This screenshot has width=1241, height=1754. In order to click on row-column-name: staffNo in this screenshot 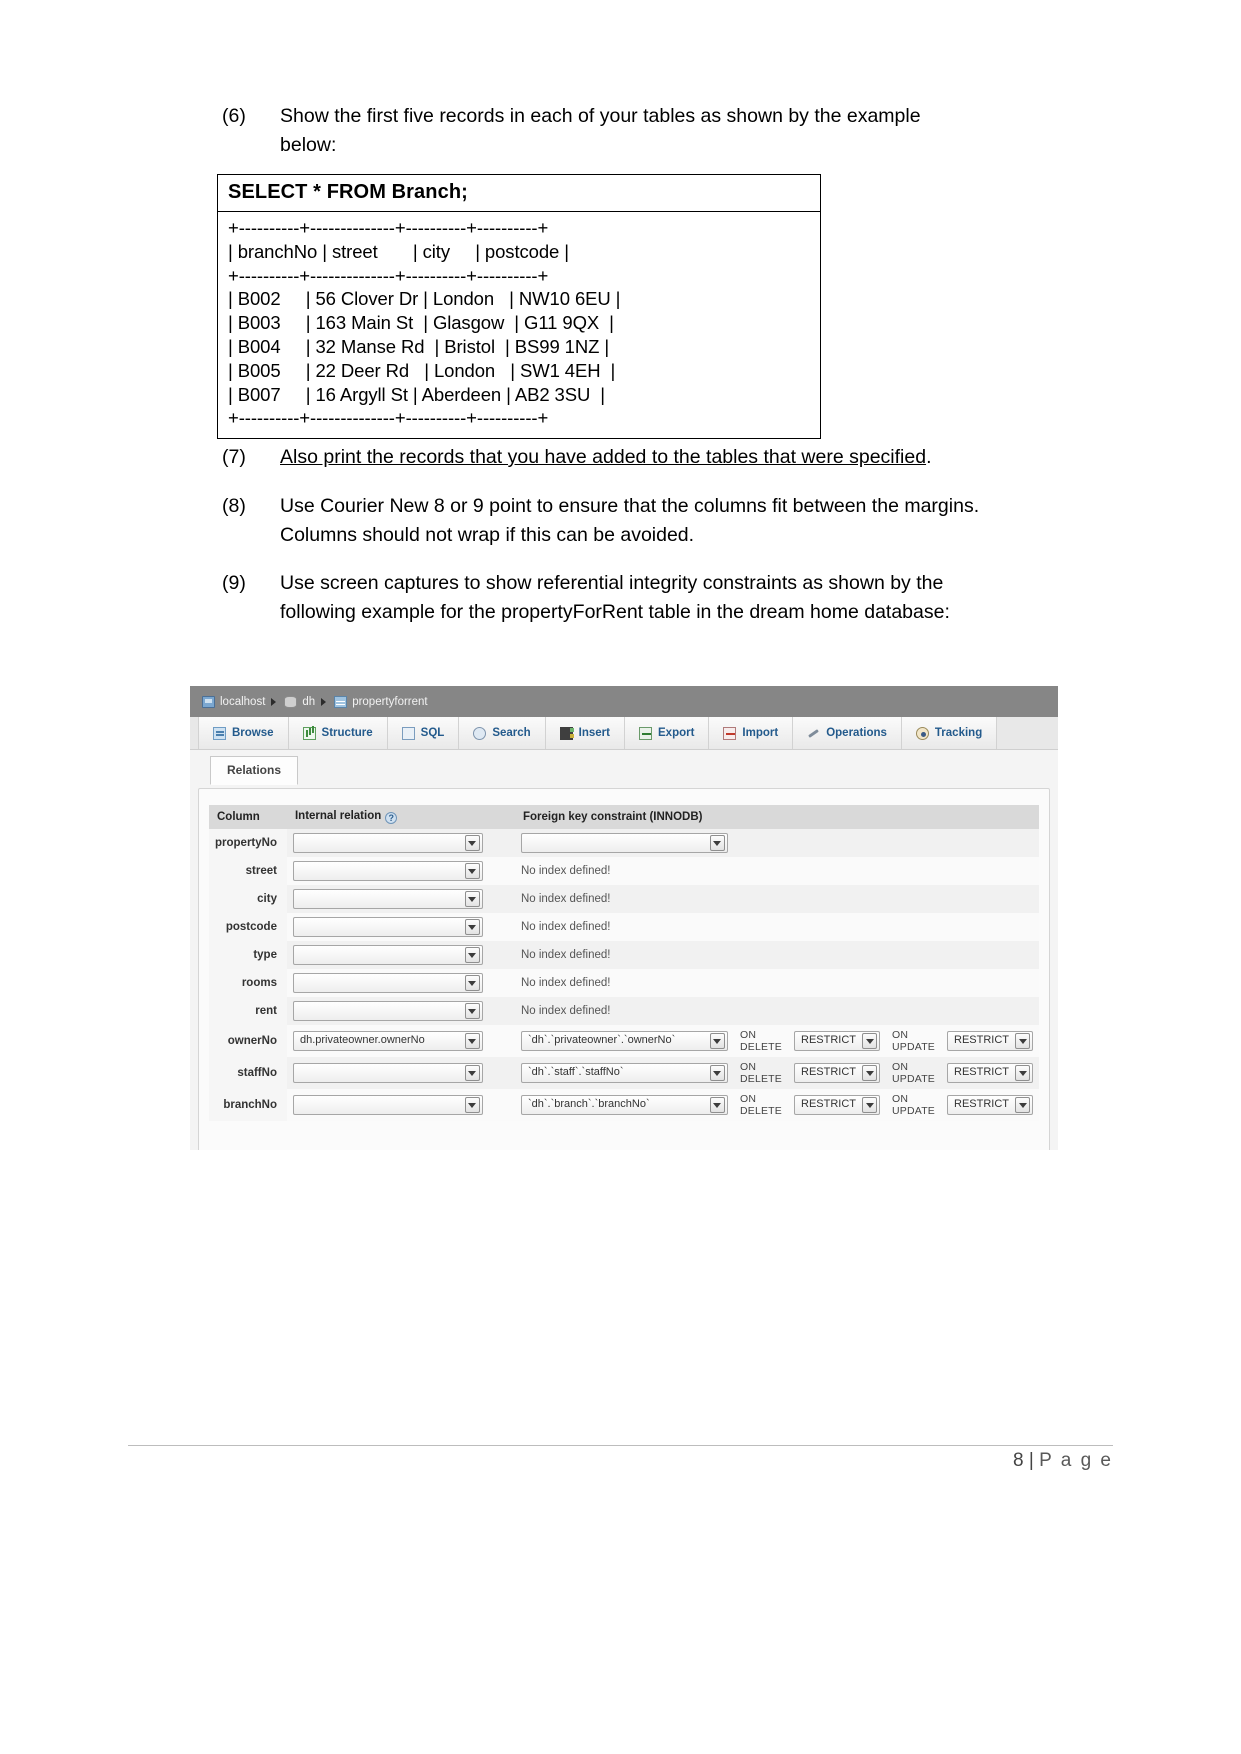, I will do `click(248, 1073)`.